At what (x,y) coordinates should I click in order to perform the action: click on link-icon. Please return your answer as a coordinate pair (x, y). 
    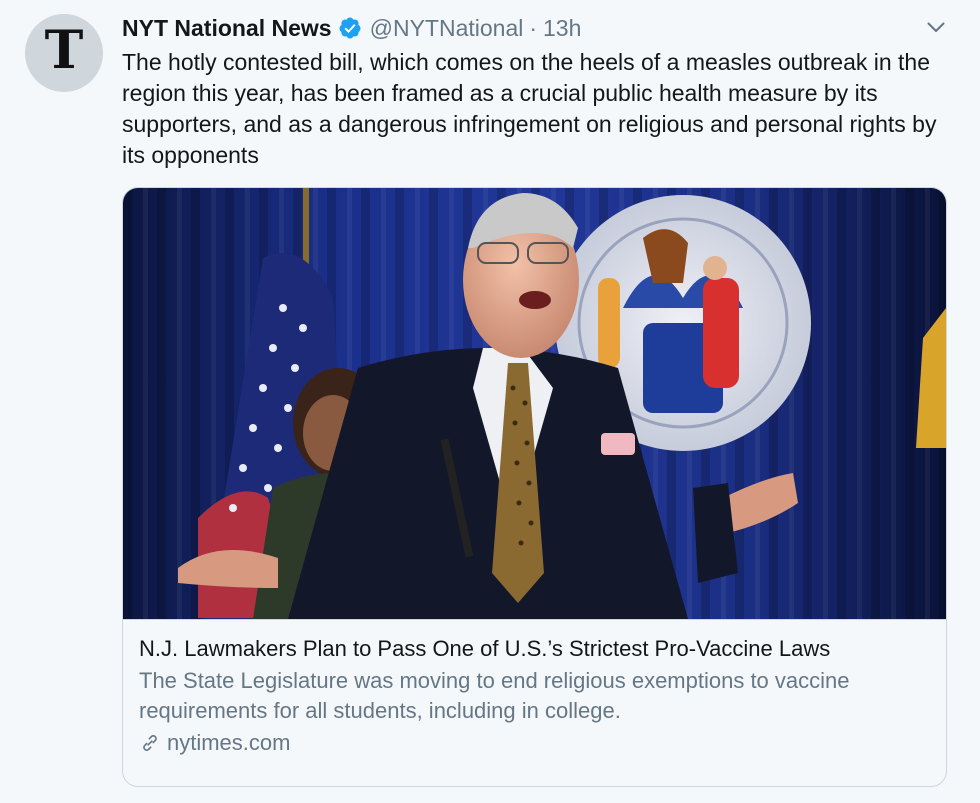
    Looking at the image, I should click on (150, 743).